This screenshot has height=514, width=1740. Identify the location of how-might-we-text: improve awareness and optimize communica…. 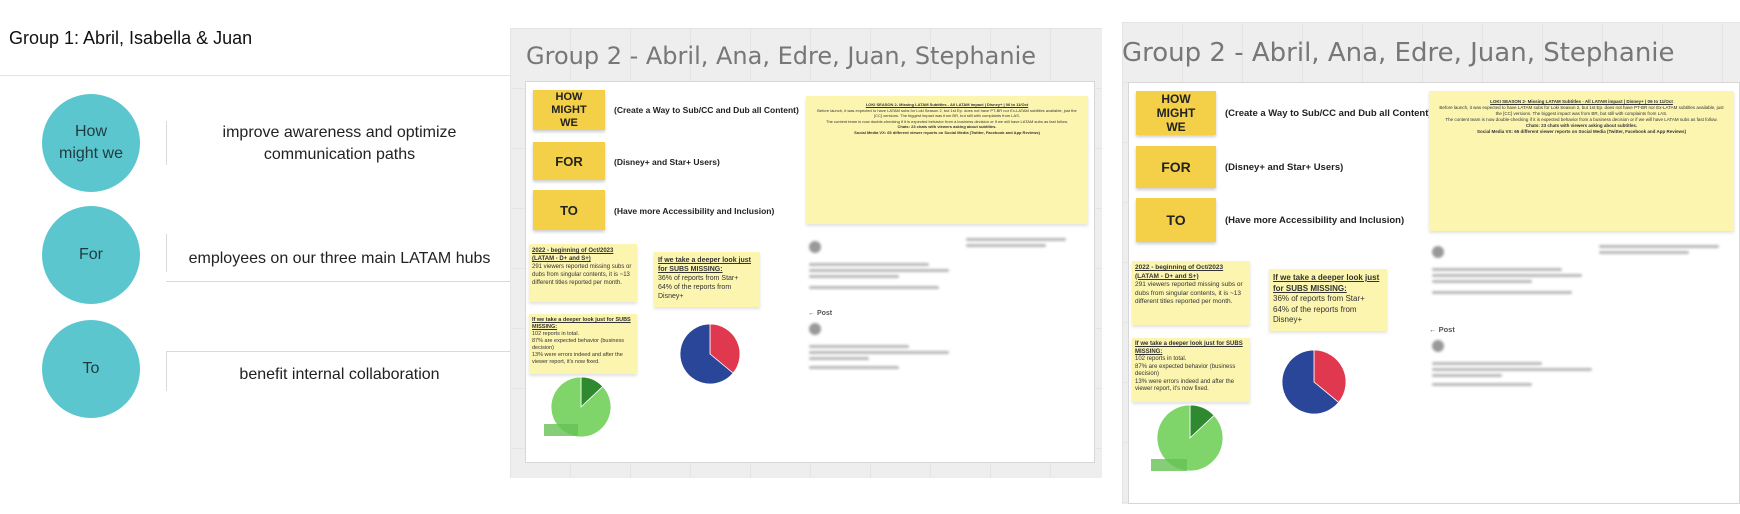
(339, 144).